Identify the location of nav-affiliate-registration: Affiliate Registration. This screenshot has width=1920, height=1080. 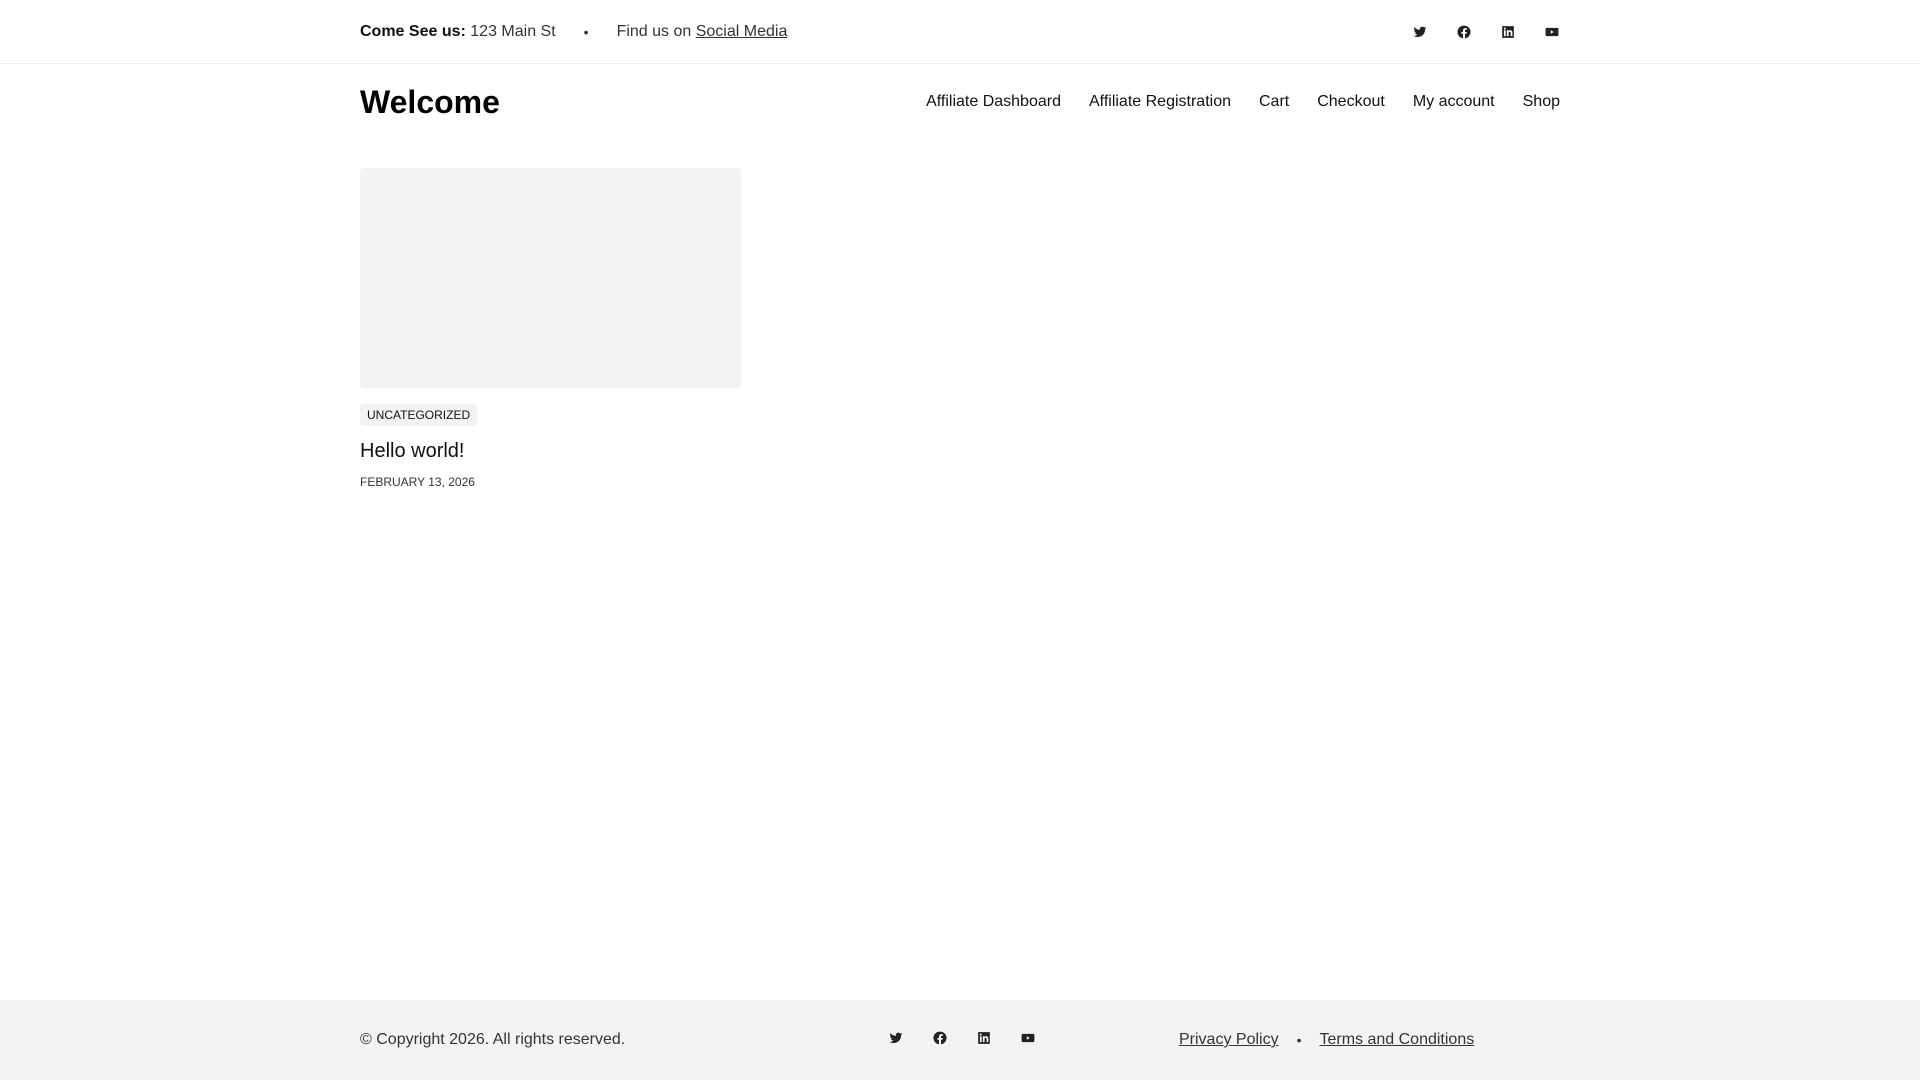
(1160, 102).